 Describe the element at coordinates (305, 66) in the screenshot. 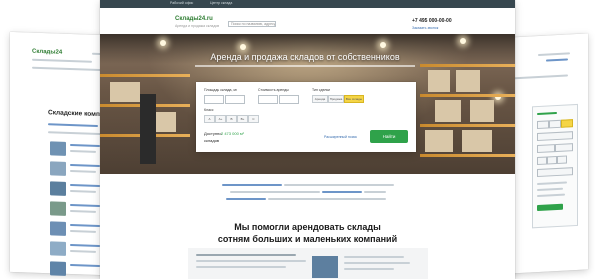

I see `hero-subtitle-line` at that location.